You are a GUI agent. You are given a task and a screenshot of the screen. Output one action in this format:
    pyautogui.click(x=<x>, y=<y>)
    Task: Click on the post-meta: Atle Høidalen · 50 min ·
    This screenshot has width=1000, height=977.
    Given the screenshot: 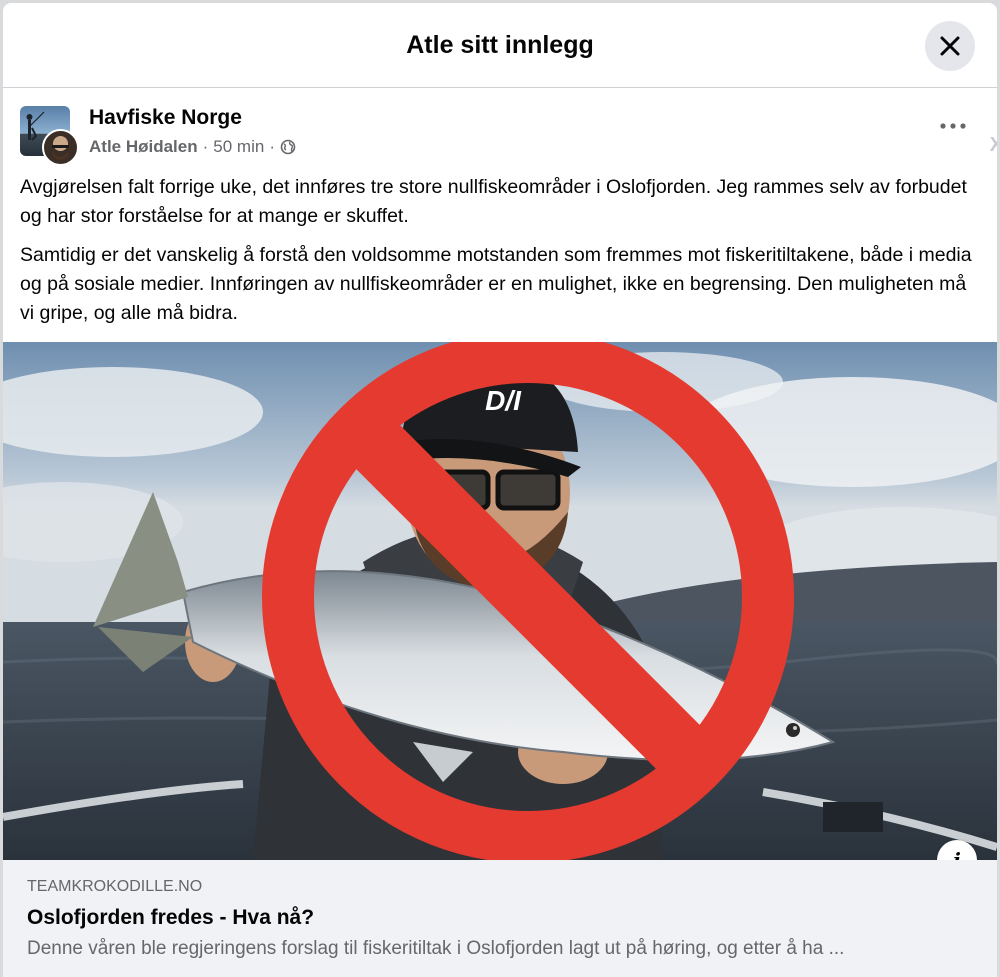 What is the action you would take?
    pyautogui.click(x=192, y=147)
    